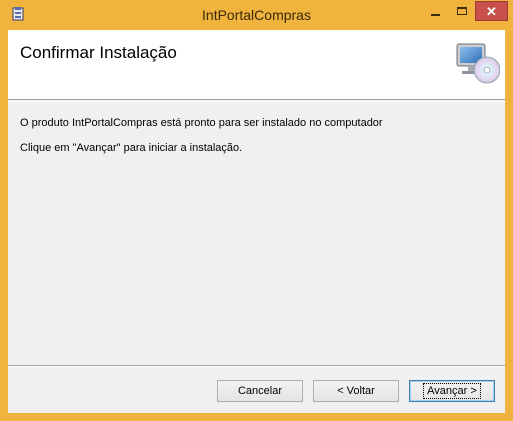  What do you see at coordinates (256, 366) in the screenshot?
I see `footer-divider-highlight` at bounding box center [256, 366].